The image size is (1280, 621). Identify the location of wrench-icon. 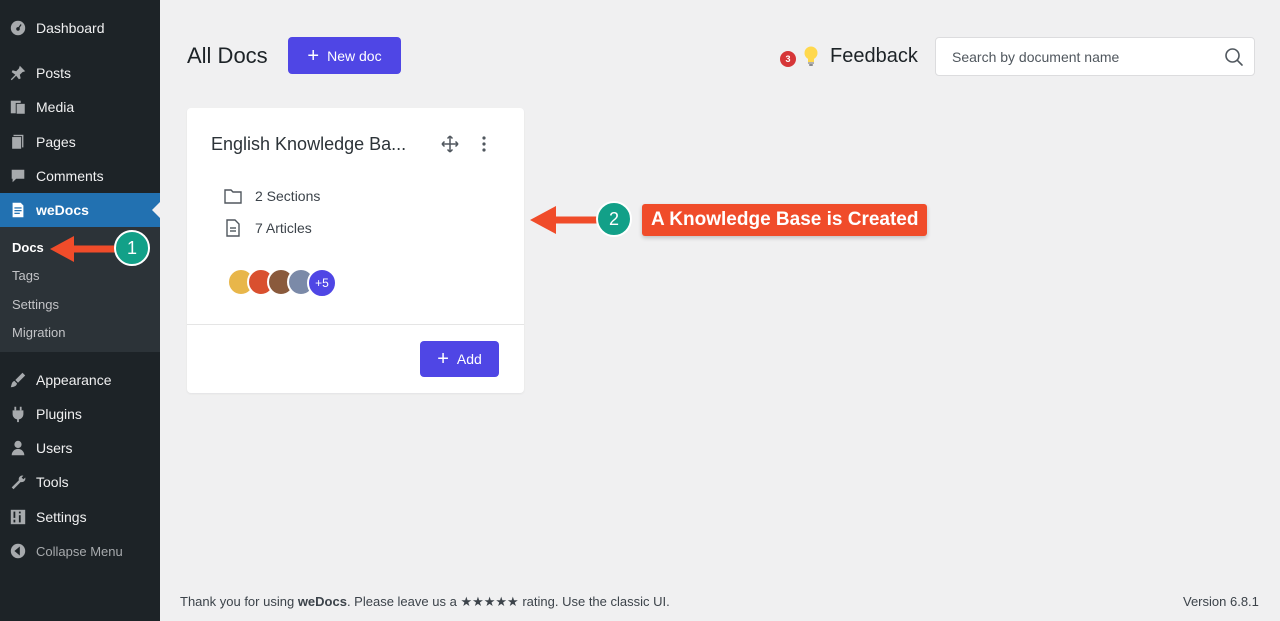
(18, 482).